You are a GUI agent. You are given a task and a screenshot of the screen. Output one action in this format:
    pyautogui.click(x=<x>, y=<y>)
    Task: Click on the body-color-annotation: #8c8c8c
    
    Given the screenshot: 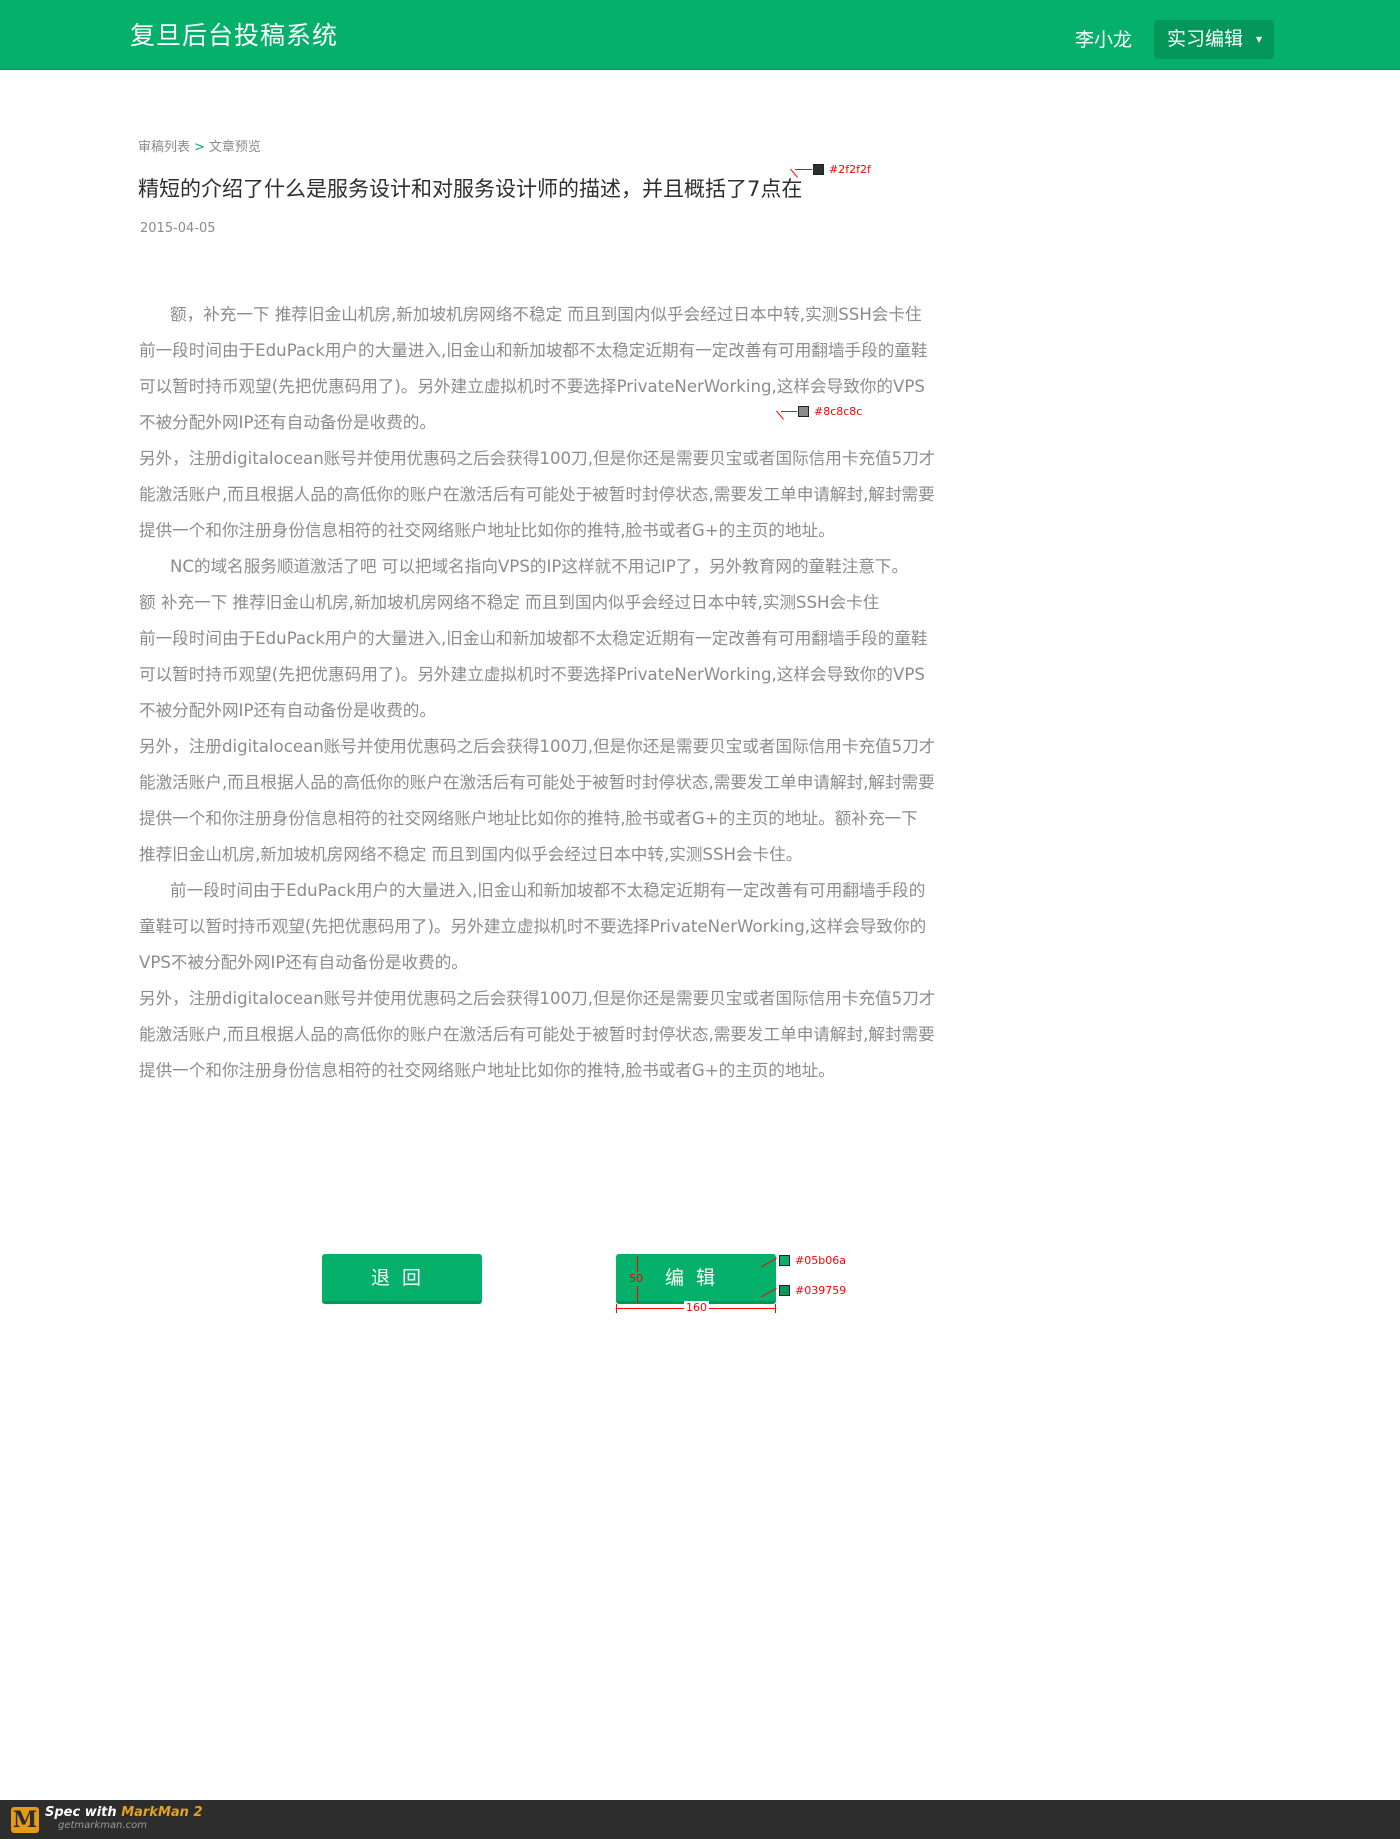 What is the action you would take?
    pyautogui.click(x=838, y=411)
    